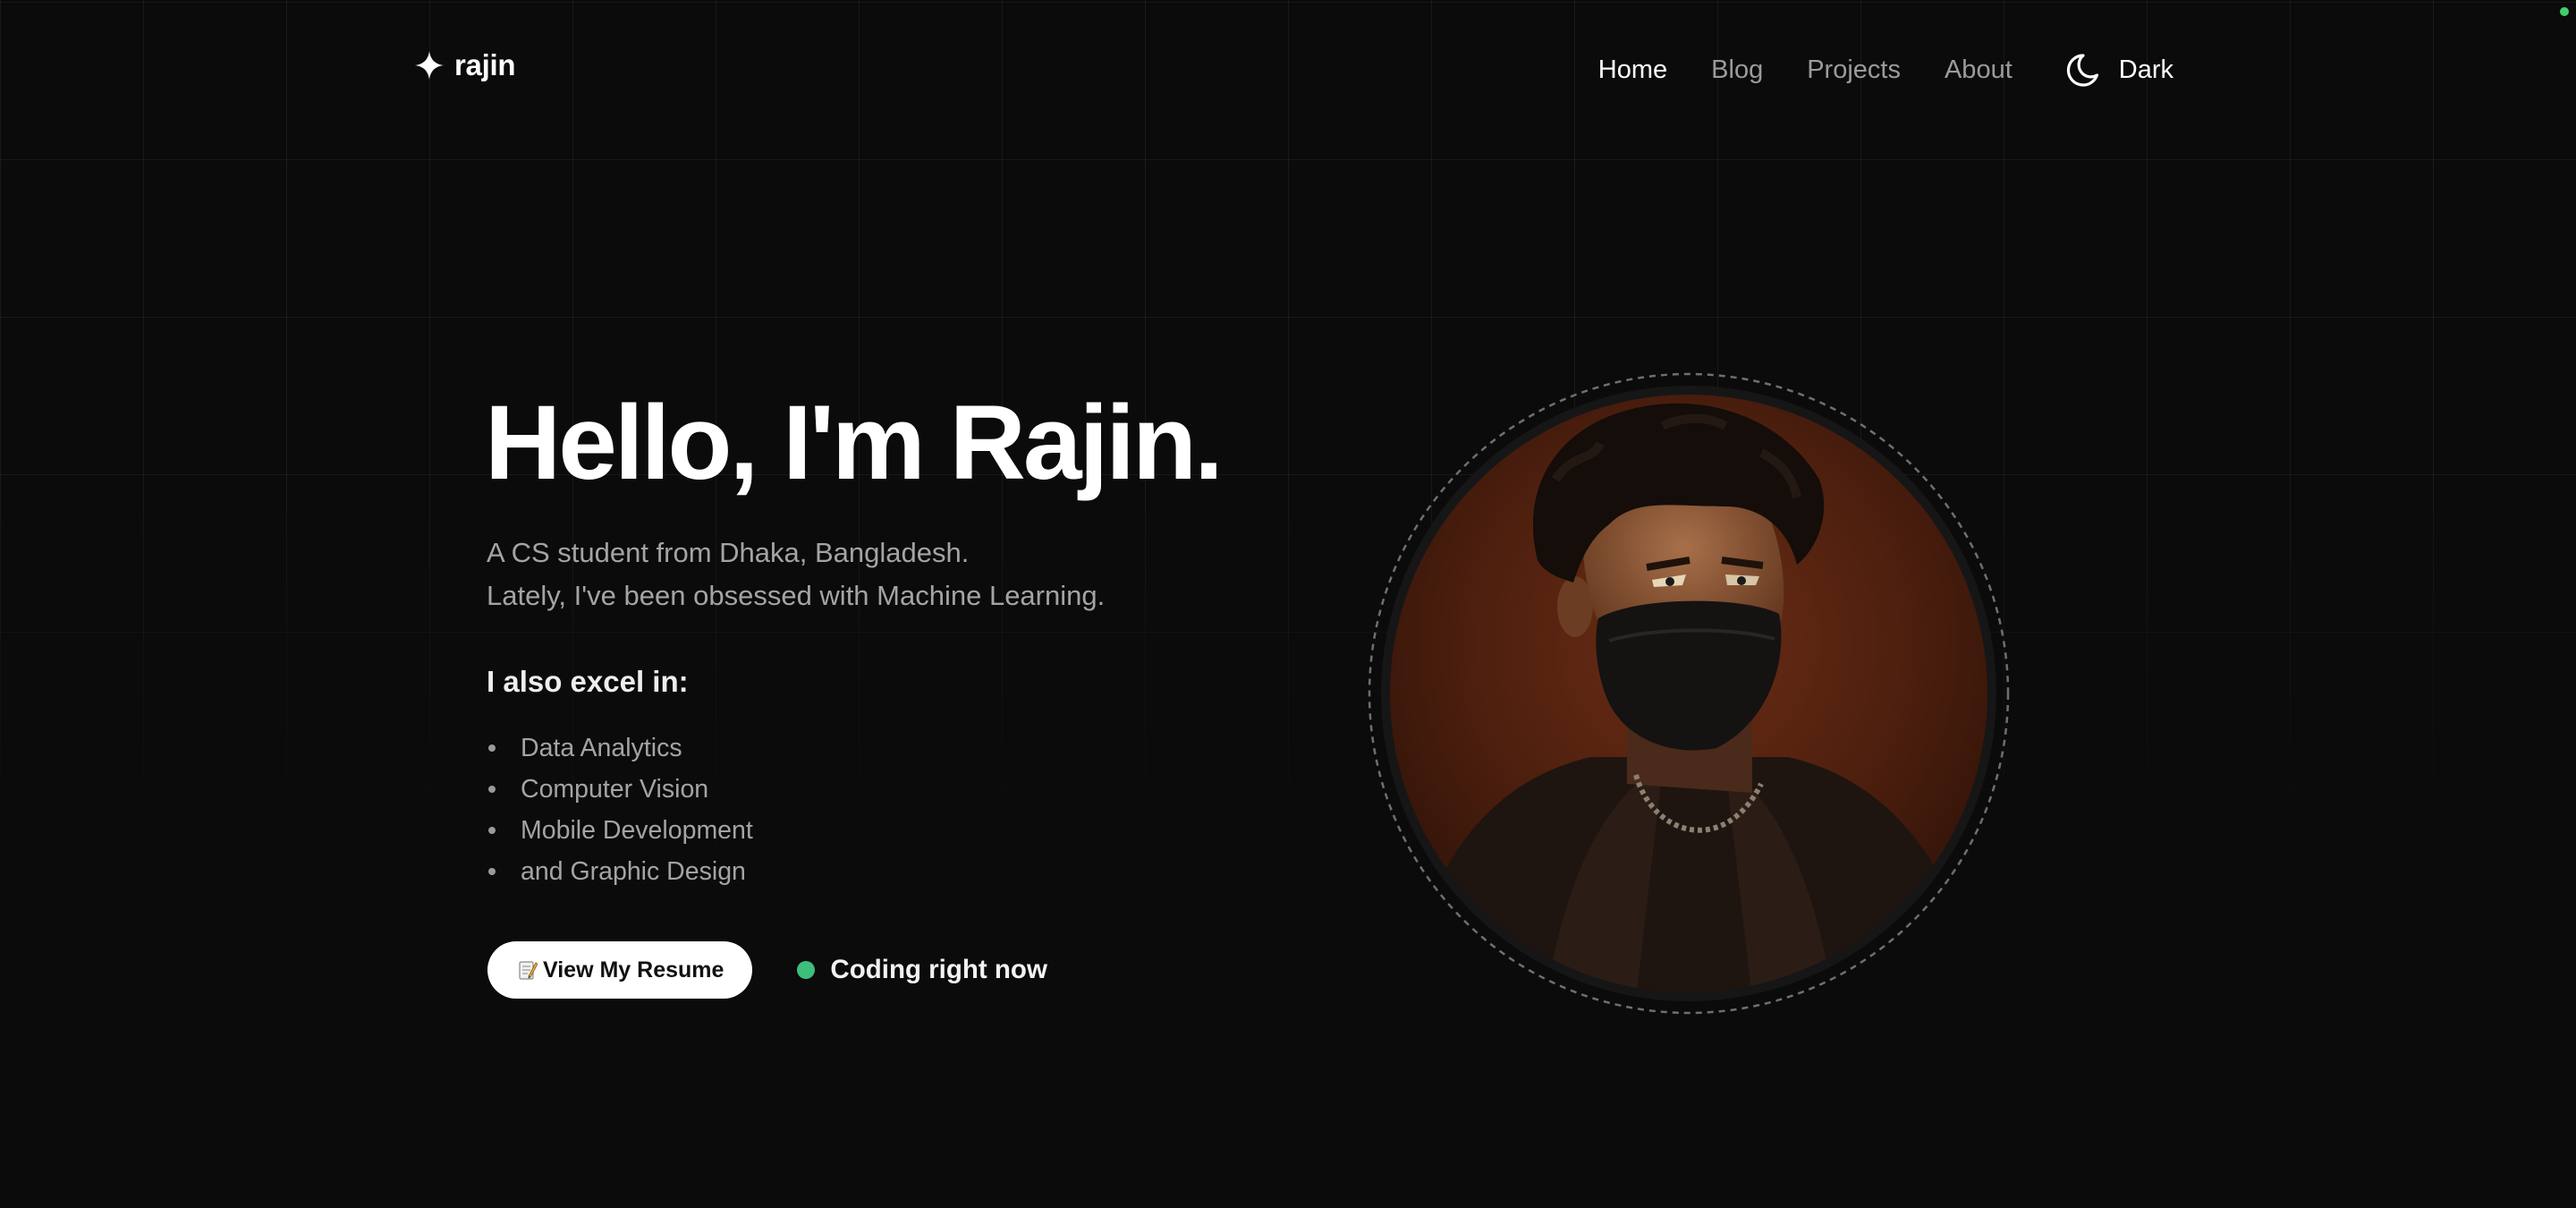  Describe the element at coordinates (1978, 70) in the screenshot. I see `nav-about: About` at that location.